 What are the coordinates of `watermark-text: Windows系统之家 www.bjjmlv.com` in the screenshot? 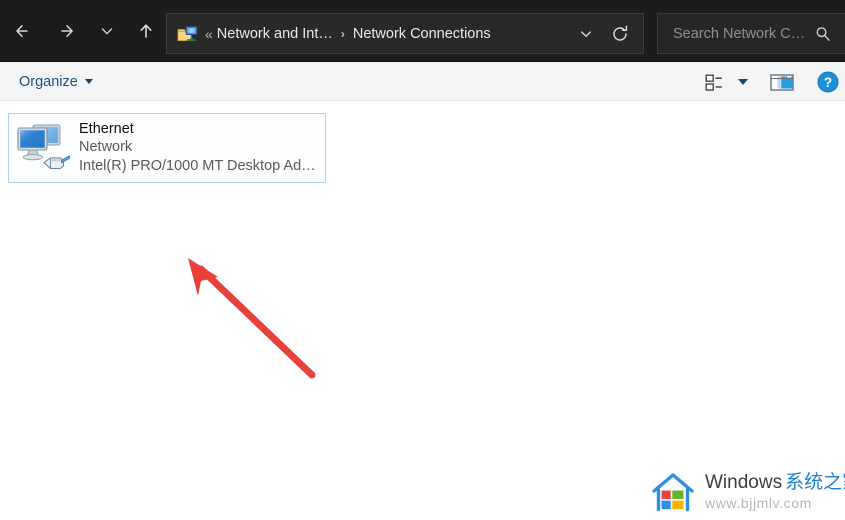 It's located at (775, 492).